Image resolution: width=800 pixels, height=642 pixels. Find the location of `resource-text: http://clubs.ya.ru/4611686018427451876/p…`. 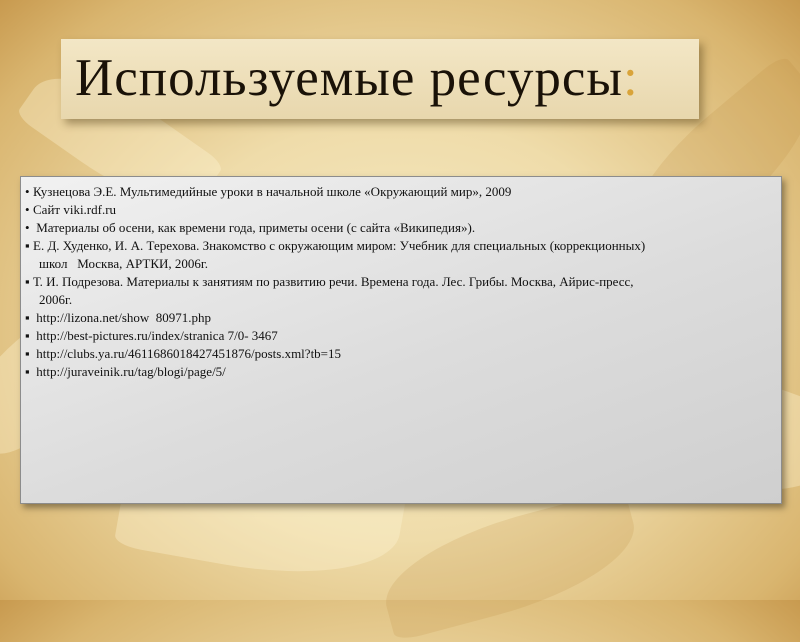

resource-text: http://clubs.ya.ru/4611686018427451876/p… is located at coordinates (187, 353).